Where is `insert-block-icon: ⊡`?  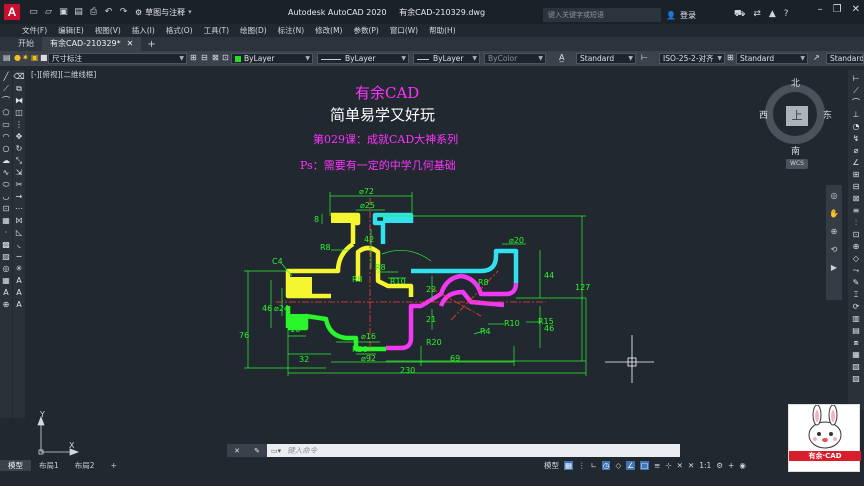 insert-block-icon: ⊡ is located at coordinates (6, 208).